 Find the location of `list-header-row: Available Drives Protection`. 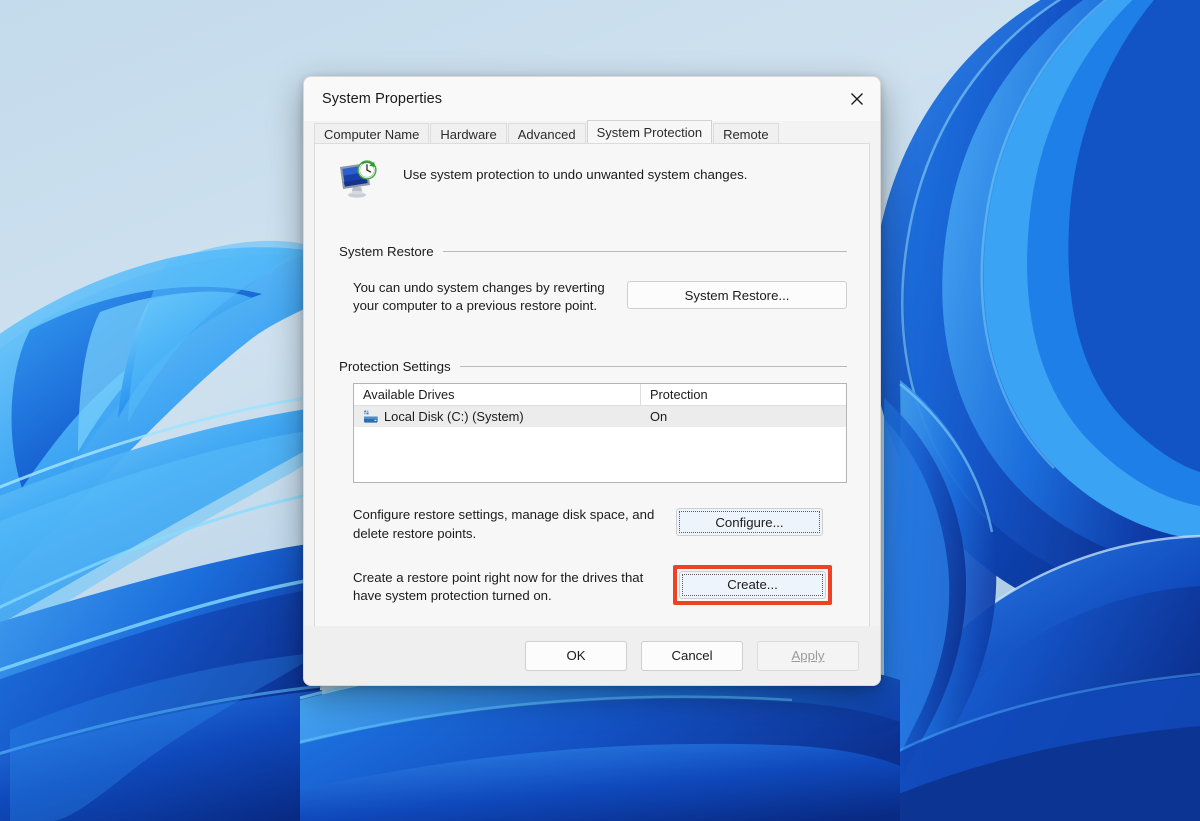

list-header-row: Available Drives Protection is located at coordinates (600, 395).